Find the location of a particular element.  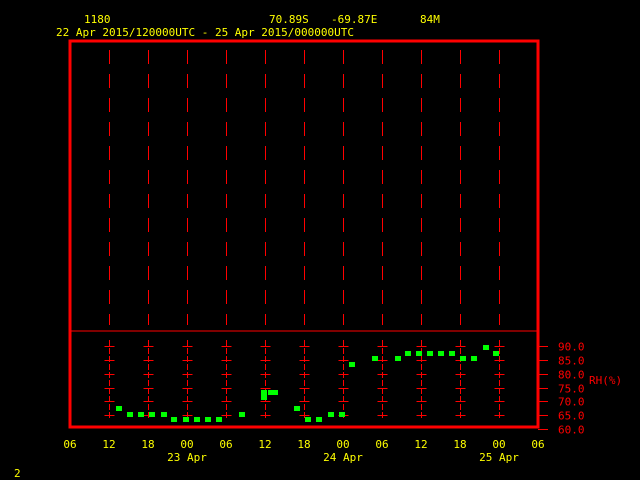

y-tick-label: 70.0 is located at coordinates (571, 402).